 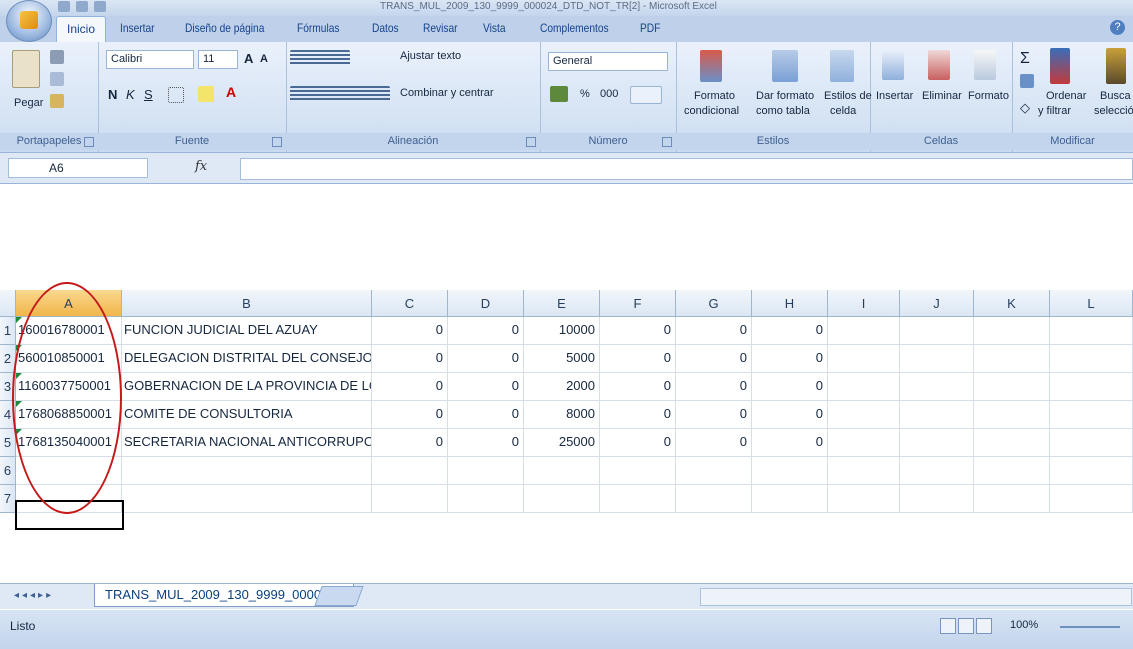 What do you see at coordinates (1116, 66) in the screenshot?
I see `find-select-icon` at bounding box center [1116, 66].